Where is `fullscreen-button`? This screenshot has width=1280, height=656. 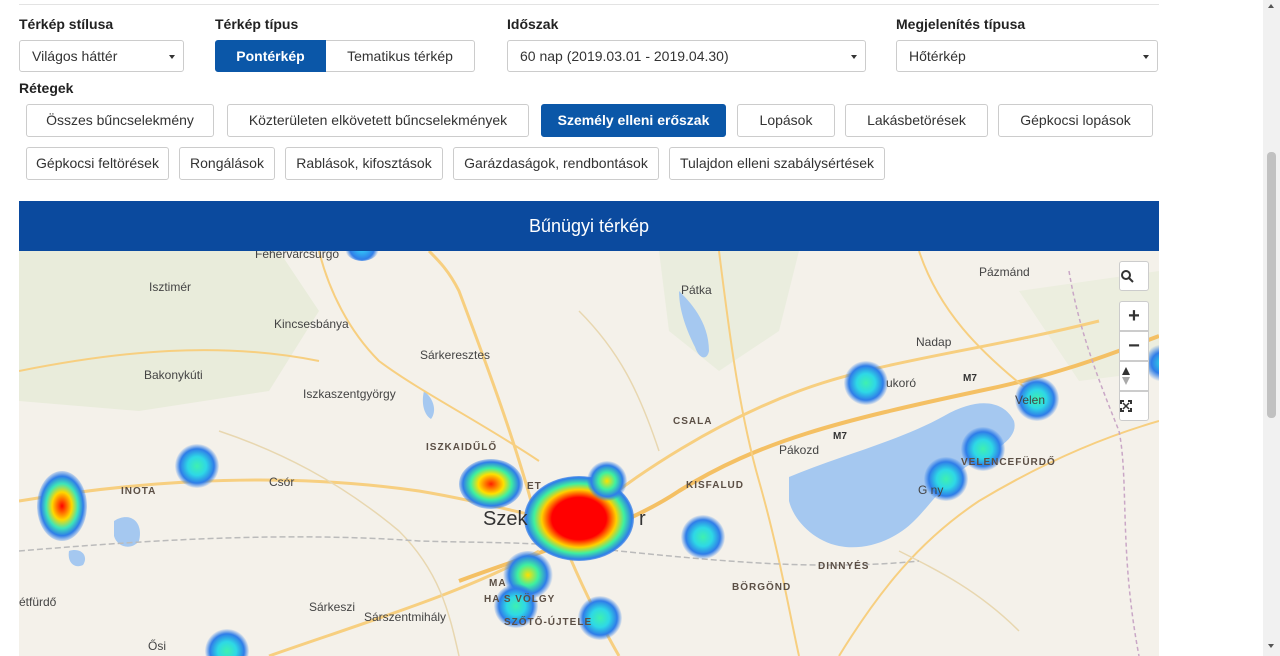
fullscreen-button is located at coordinates (1134, 406).